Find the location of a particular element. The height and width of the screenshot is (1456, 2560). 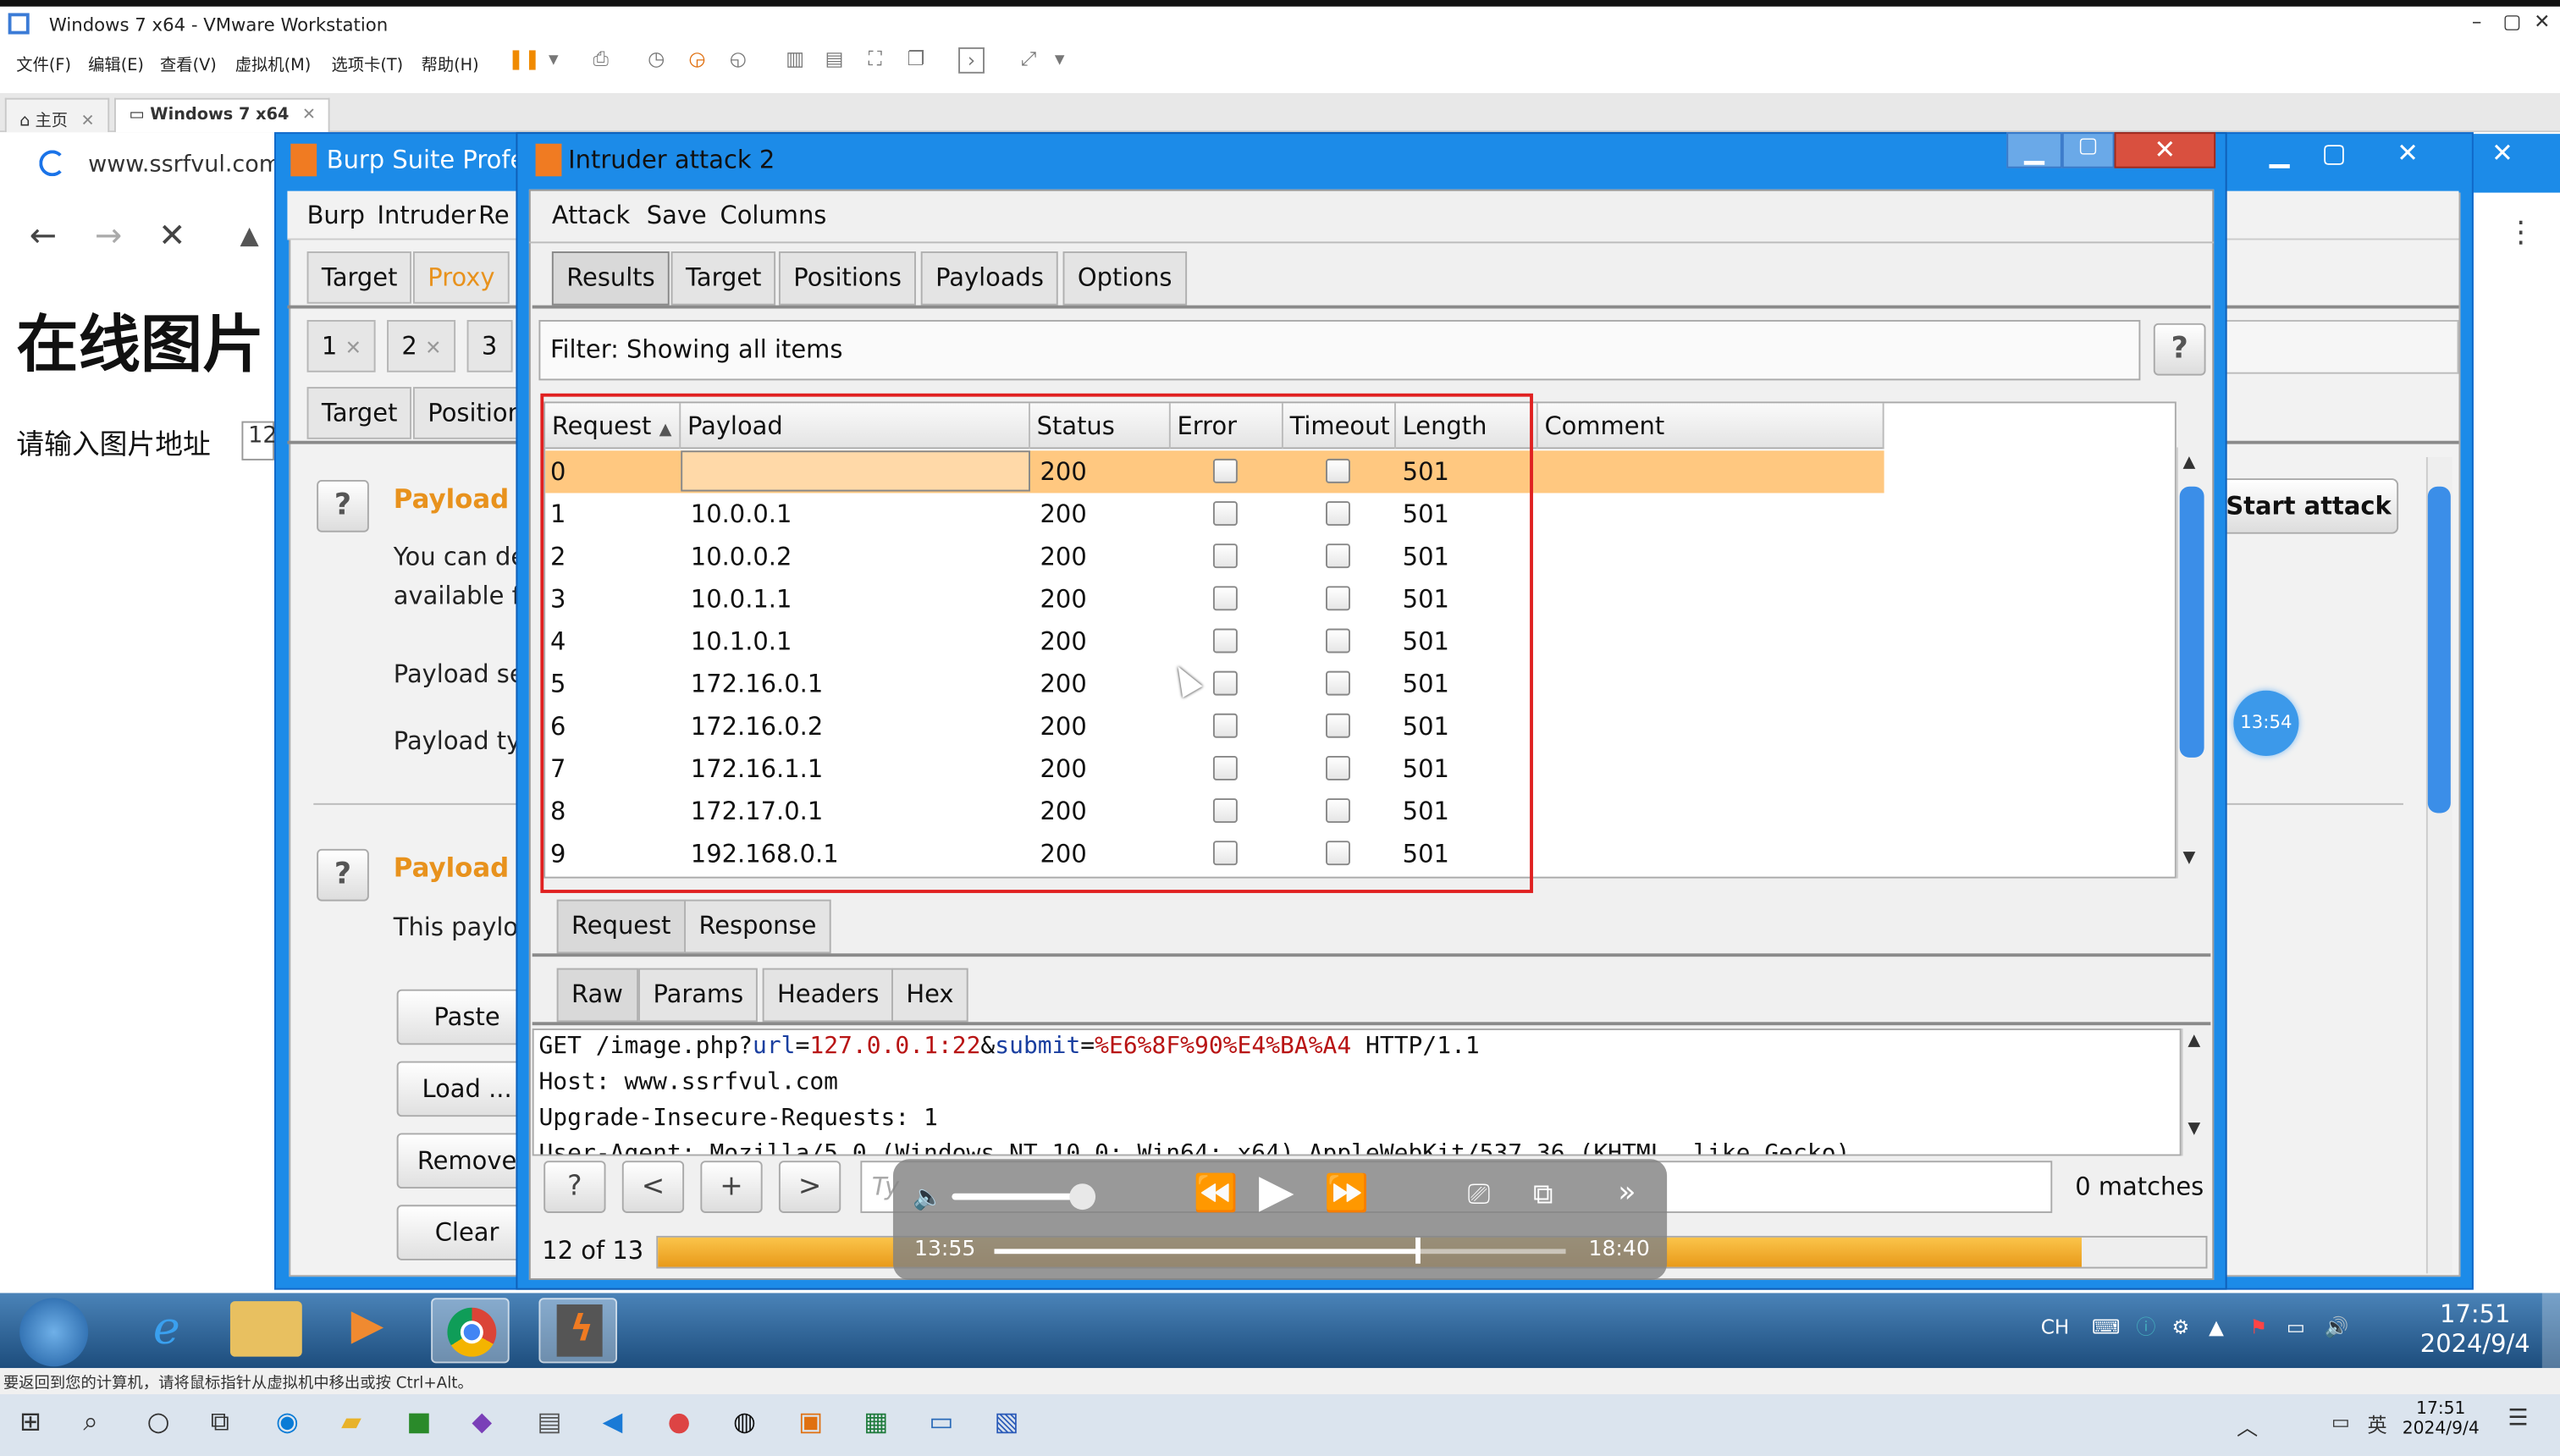

volume-knob is located at coordinates (1082, 1197).